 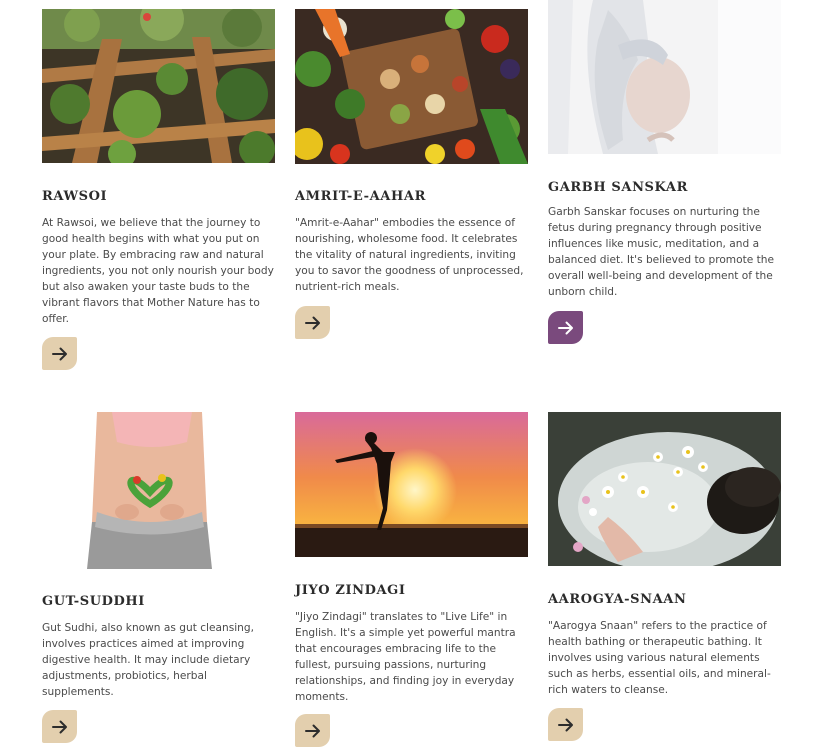 I want to click on raised-garden-beds-photo, so click(x=158, y=86).